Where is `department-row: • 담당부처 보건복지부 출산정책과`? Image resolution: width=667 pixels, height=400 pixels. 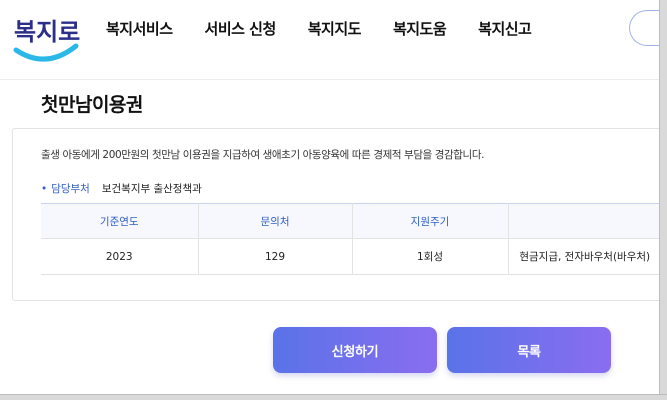
department-row: • 담당부처 보건복지부 출산정책과 is located at coordinates (121, 188).